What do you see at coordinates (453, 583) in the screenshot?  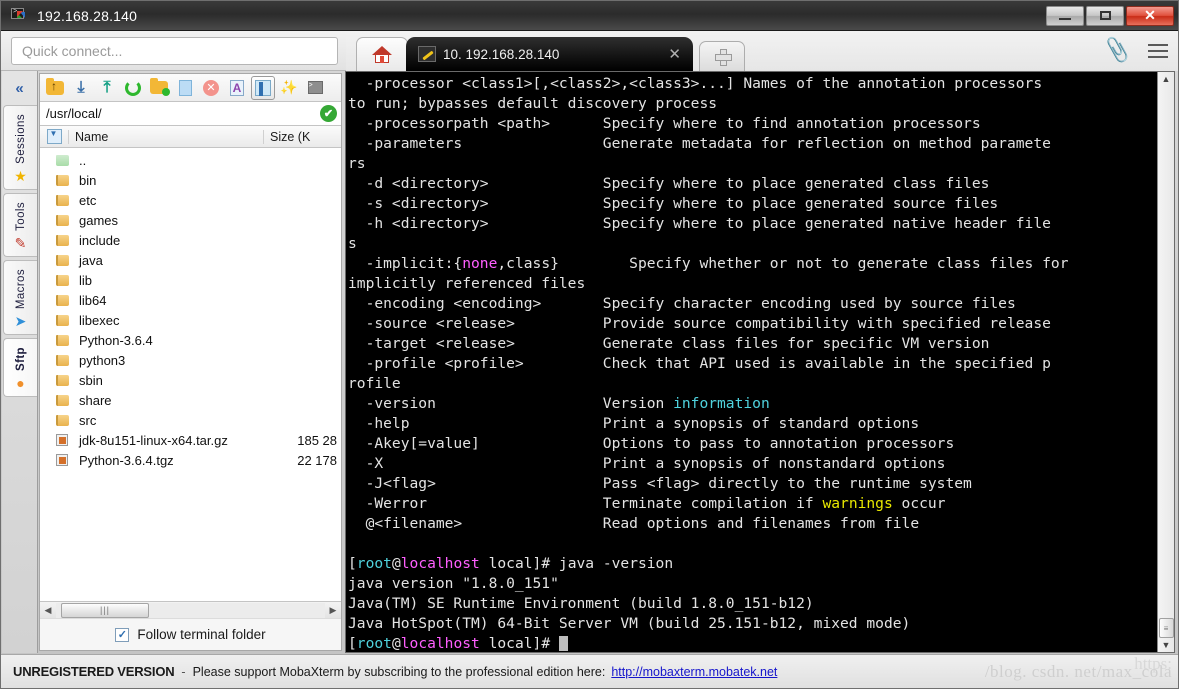 I see `terminal-line: java version "1.8.0_151"` at bounding box center [453, 583].